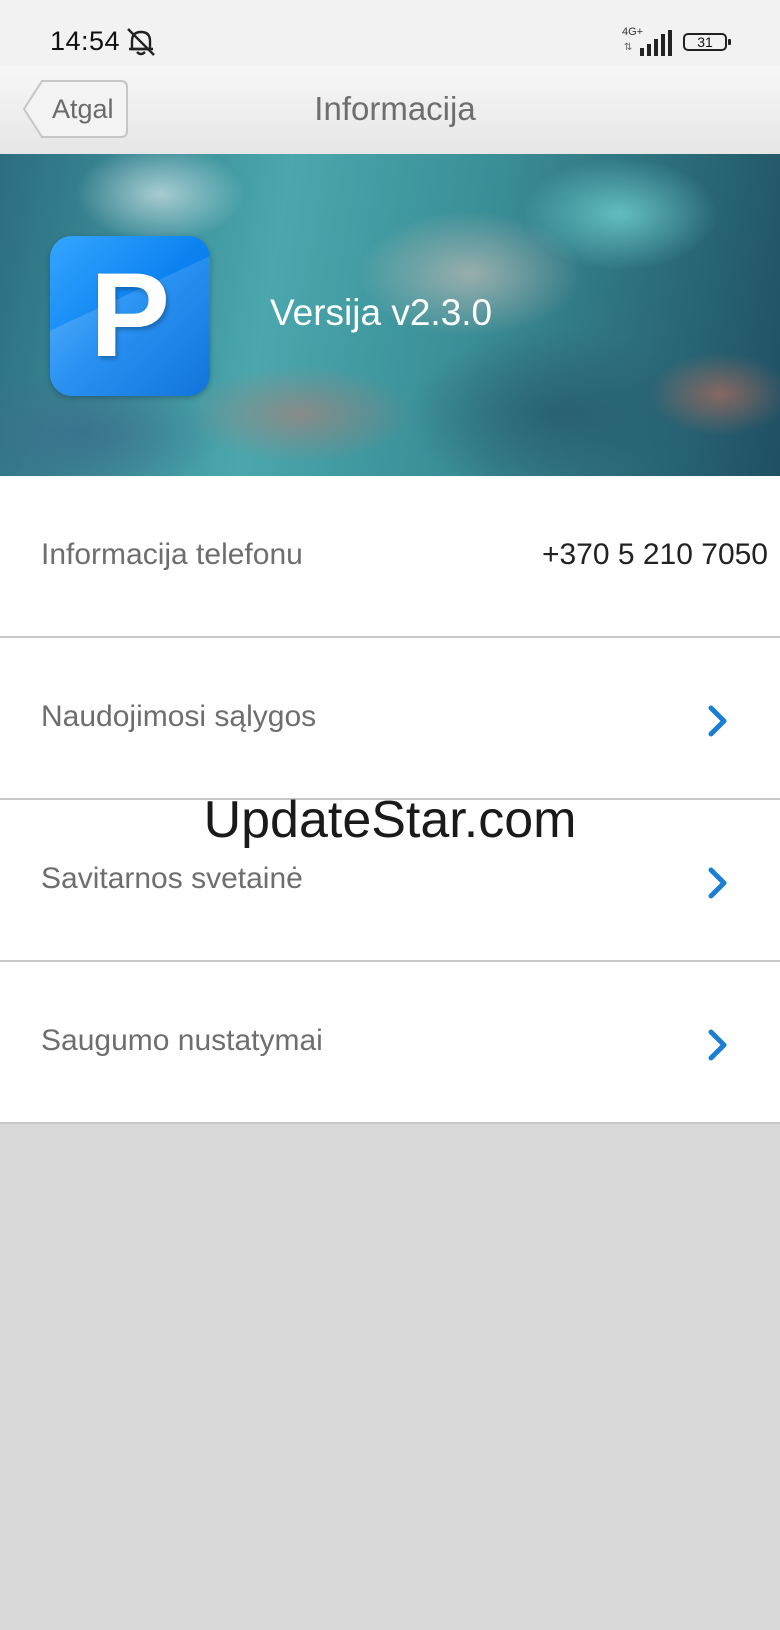 Image resolution: width=780 pixels, height=1630 pixels. I want to click on list-item-terms: Naudojimosi sąlygos, so click(390, 719).